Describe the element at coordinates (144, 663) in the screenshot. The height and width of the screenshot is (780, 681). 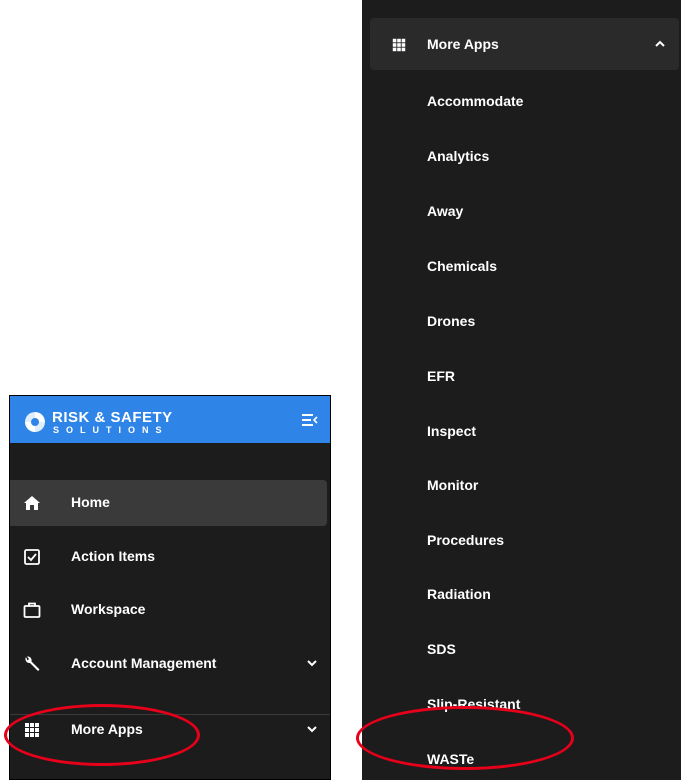
I see `sidebar-item-label: Account Management` at that location.